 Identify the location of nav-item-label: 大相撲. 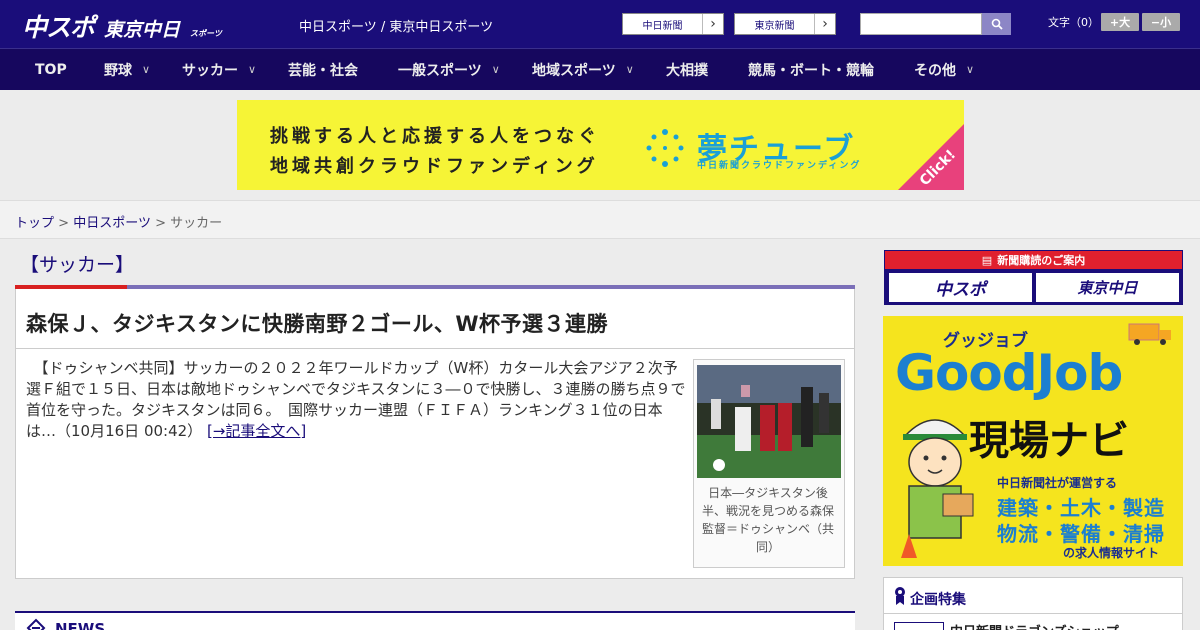
(687, 70).